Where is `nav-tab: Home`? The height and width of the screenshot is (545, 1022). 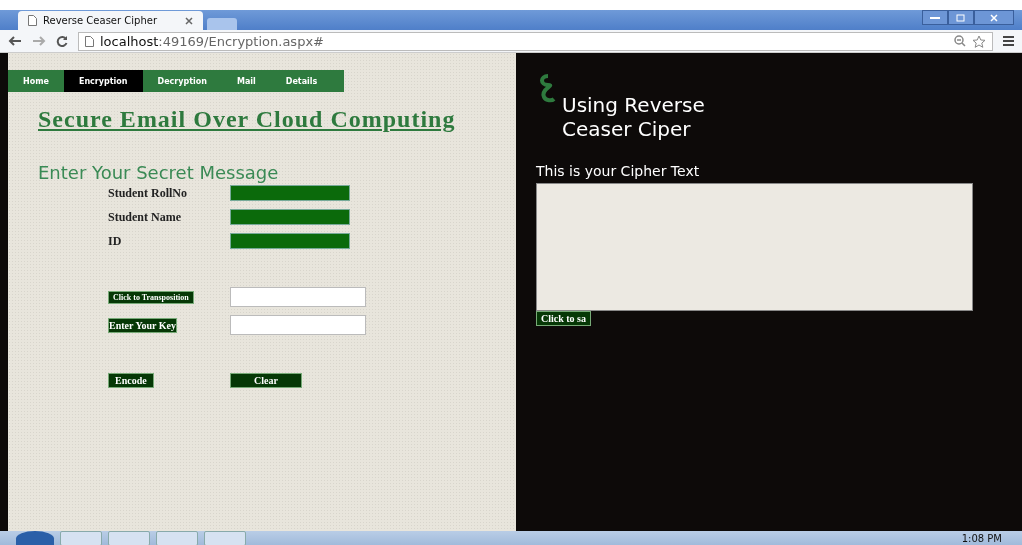
nav-tab: Home is located at coordinates (36, 81).